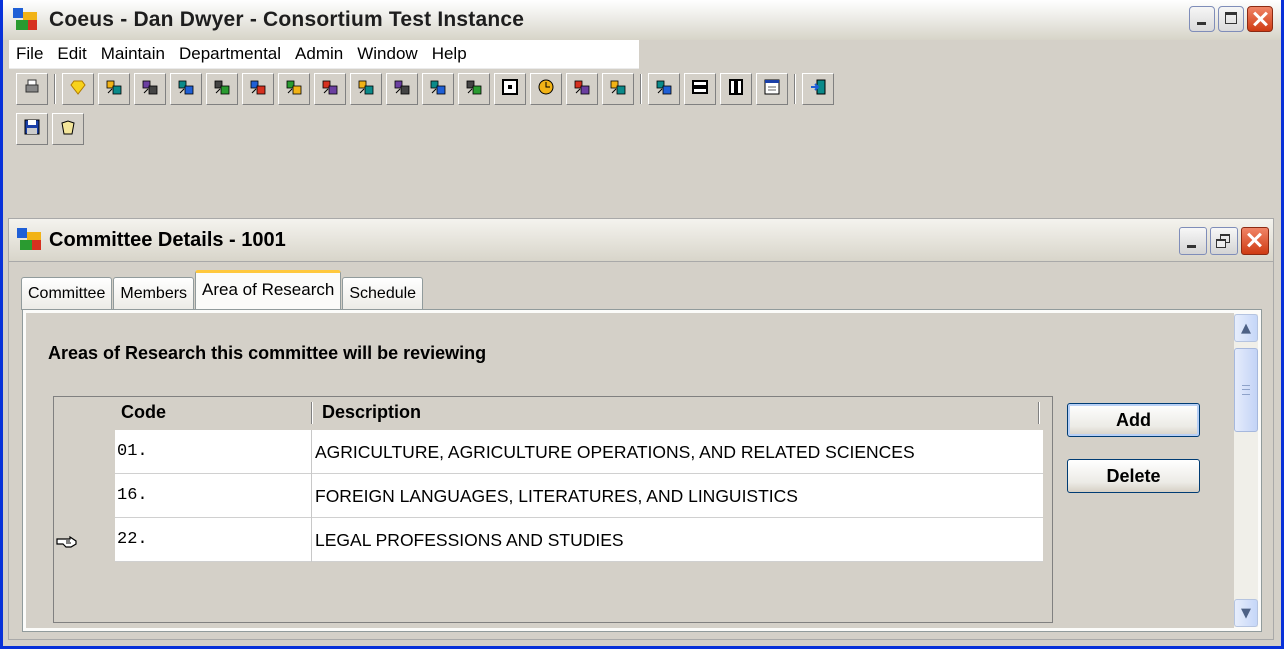  I want to click on proposal-routing-icon, so click(150, 89).